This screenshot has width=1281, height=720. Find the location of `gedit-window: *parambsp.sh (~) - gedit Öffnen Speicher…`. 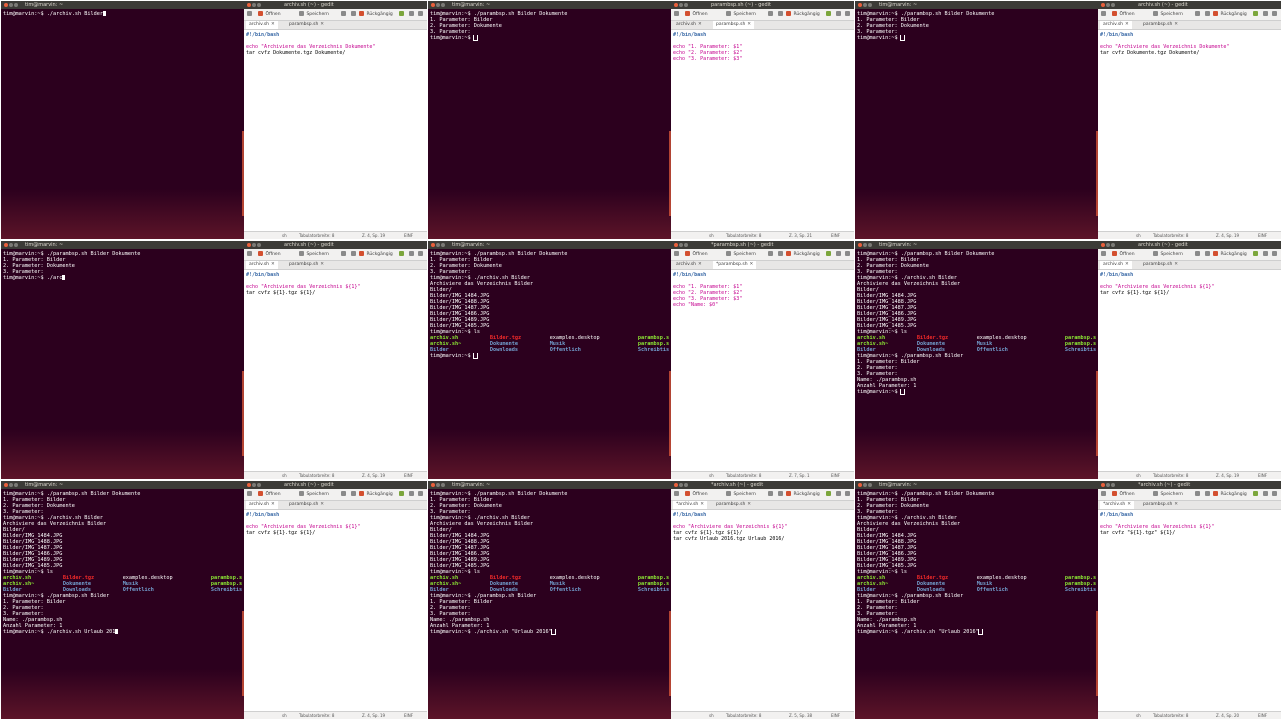

gedit-window: *parambsp.sh (~) - gedit Öffnen Speicher… is located at coordinates (762, 360).